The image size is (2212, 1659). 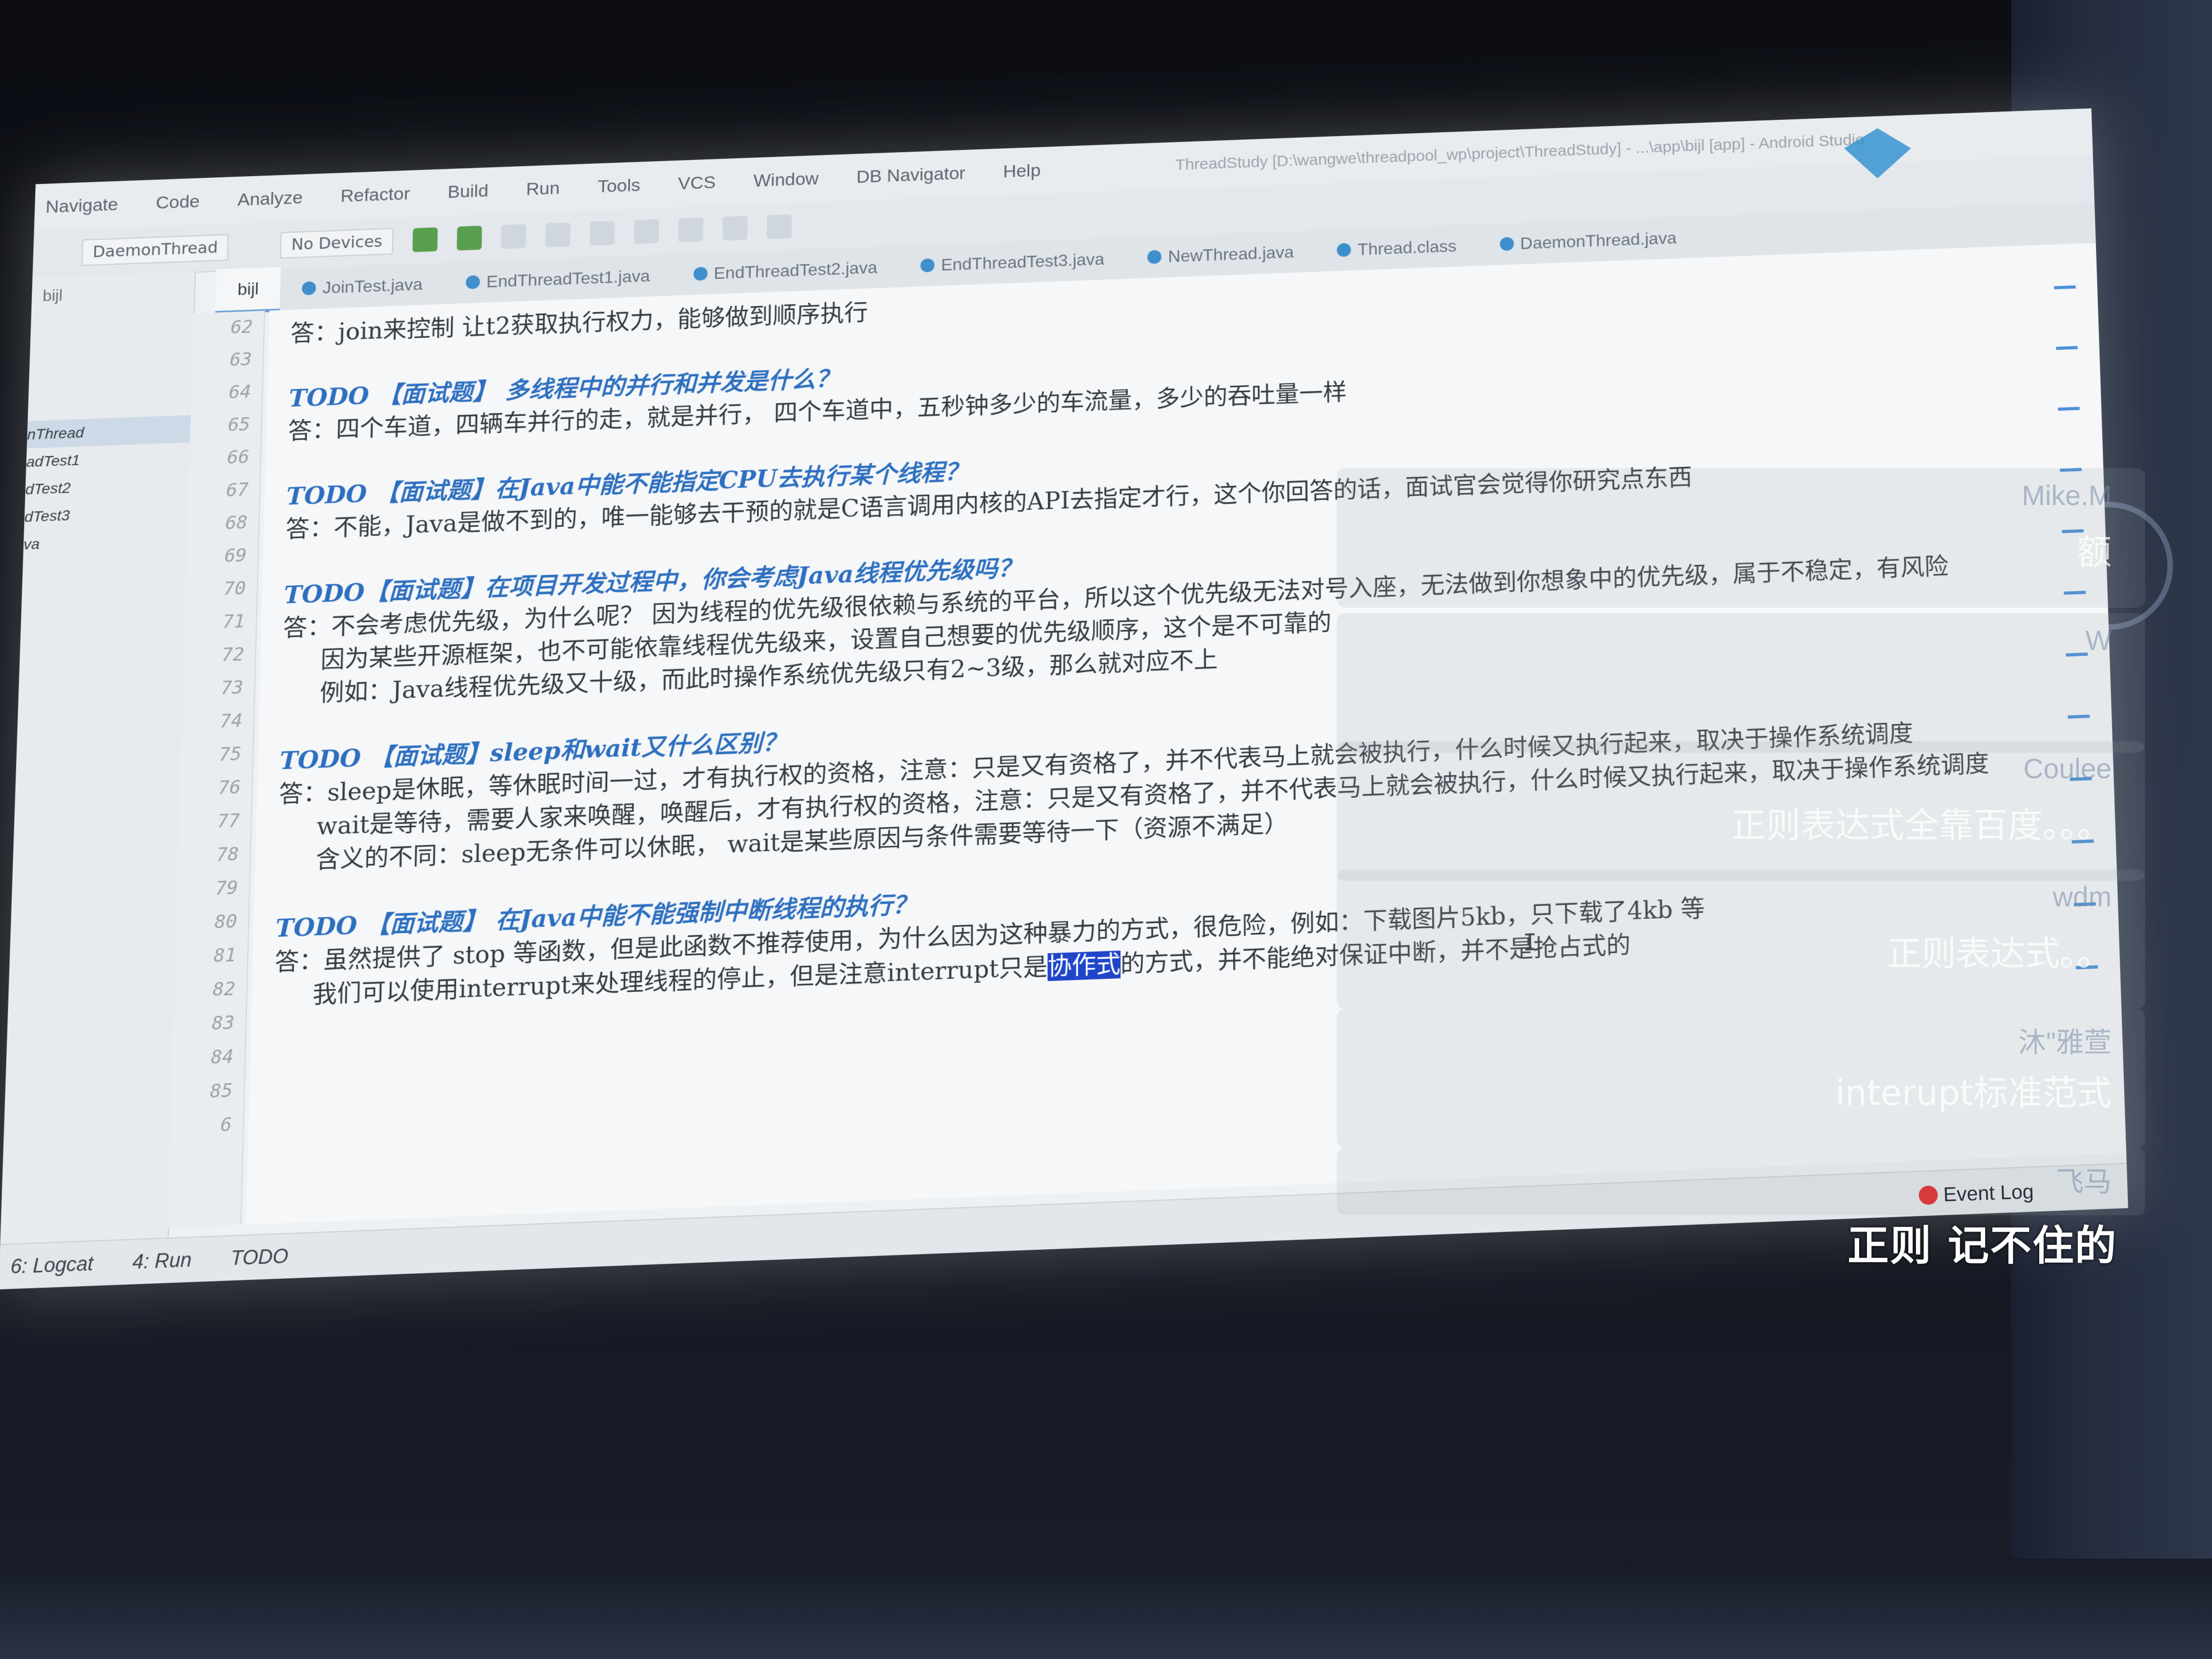 I want to click on tab-label: EndThreadTest3.java, so click(x=1022, y=261).